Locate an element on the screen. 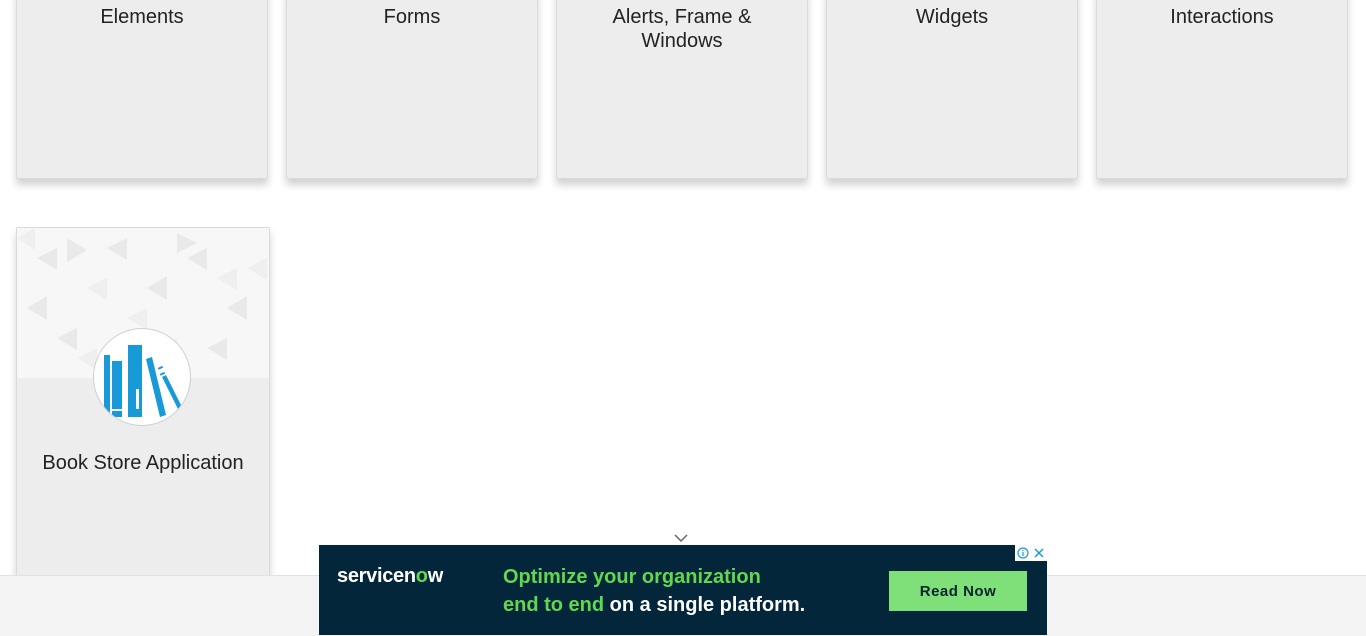 The image size is (1366, 636). chevron-down-icon is located at coordinates (681, 536).